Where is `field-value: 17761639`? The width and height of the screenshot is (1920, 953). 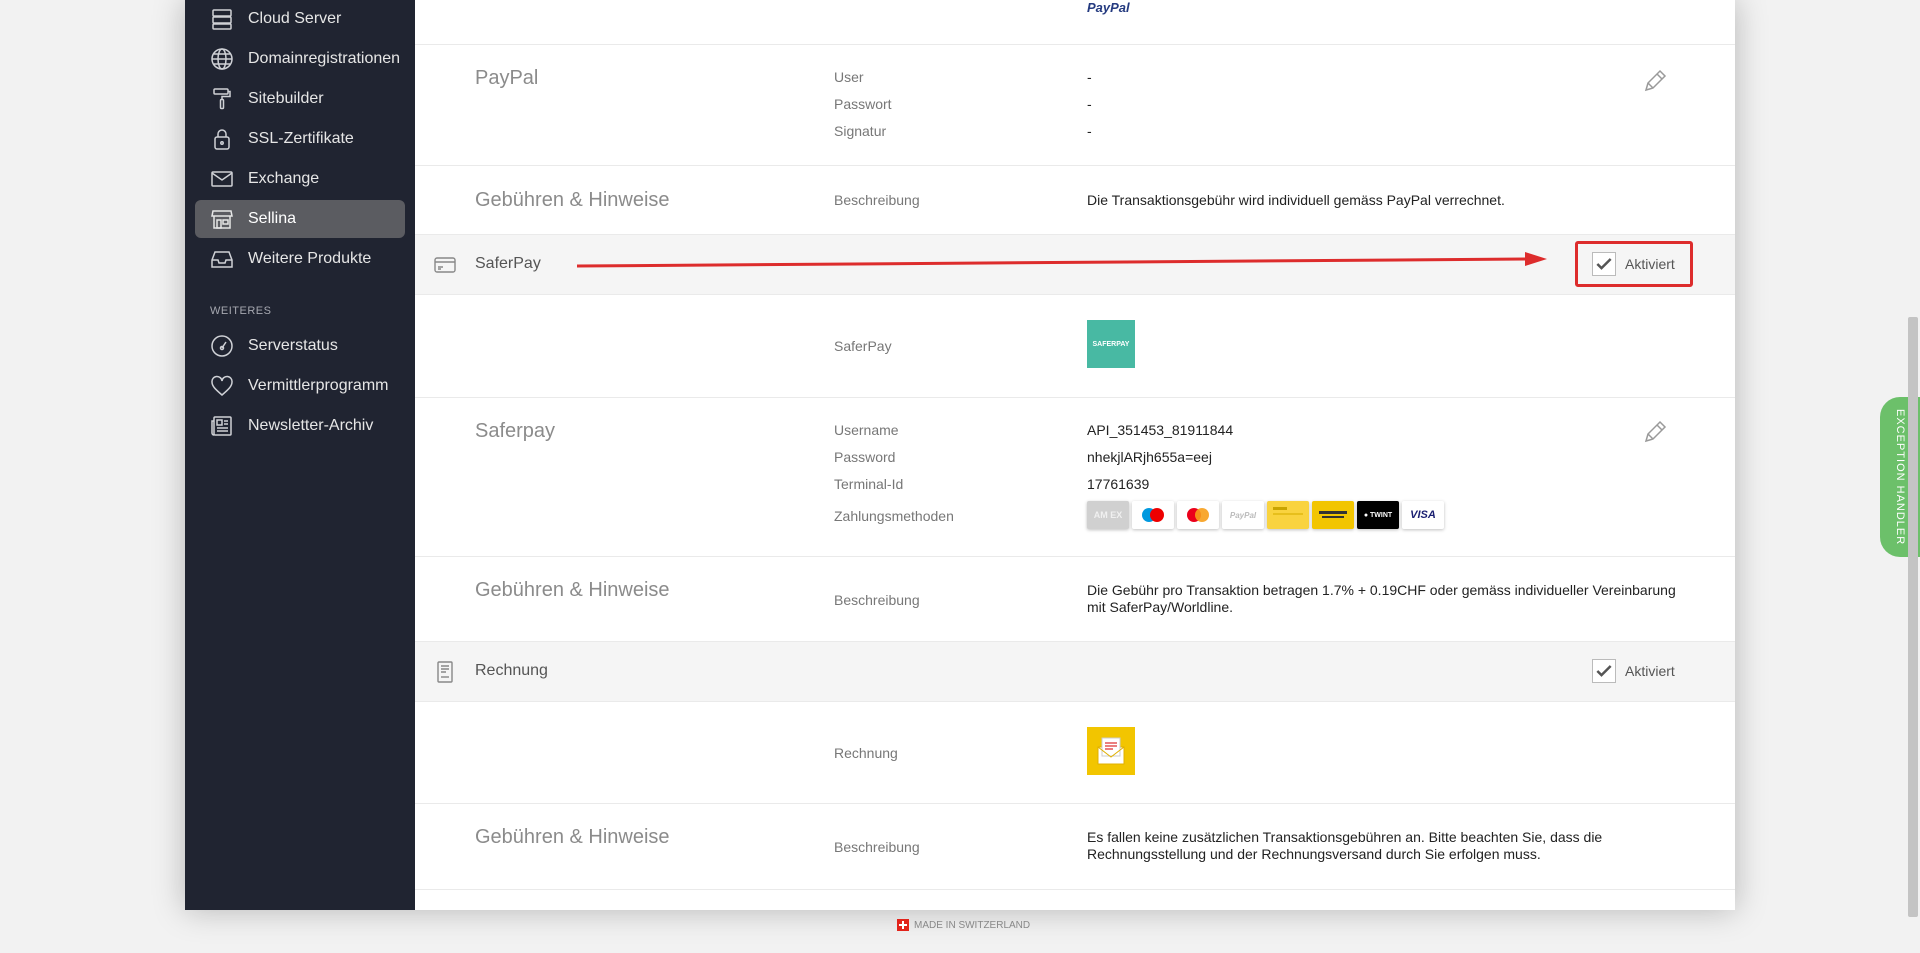 field-value: 17761639 is located at coordinates (1118, 484).